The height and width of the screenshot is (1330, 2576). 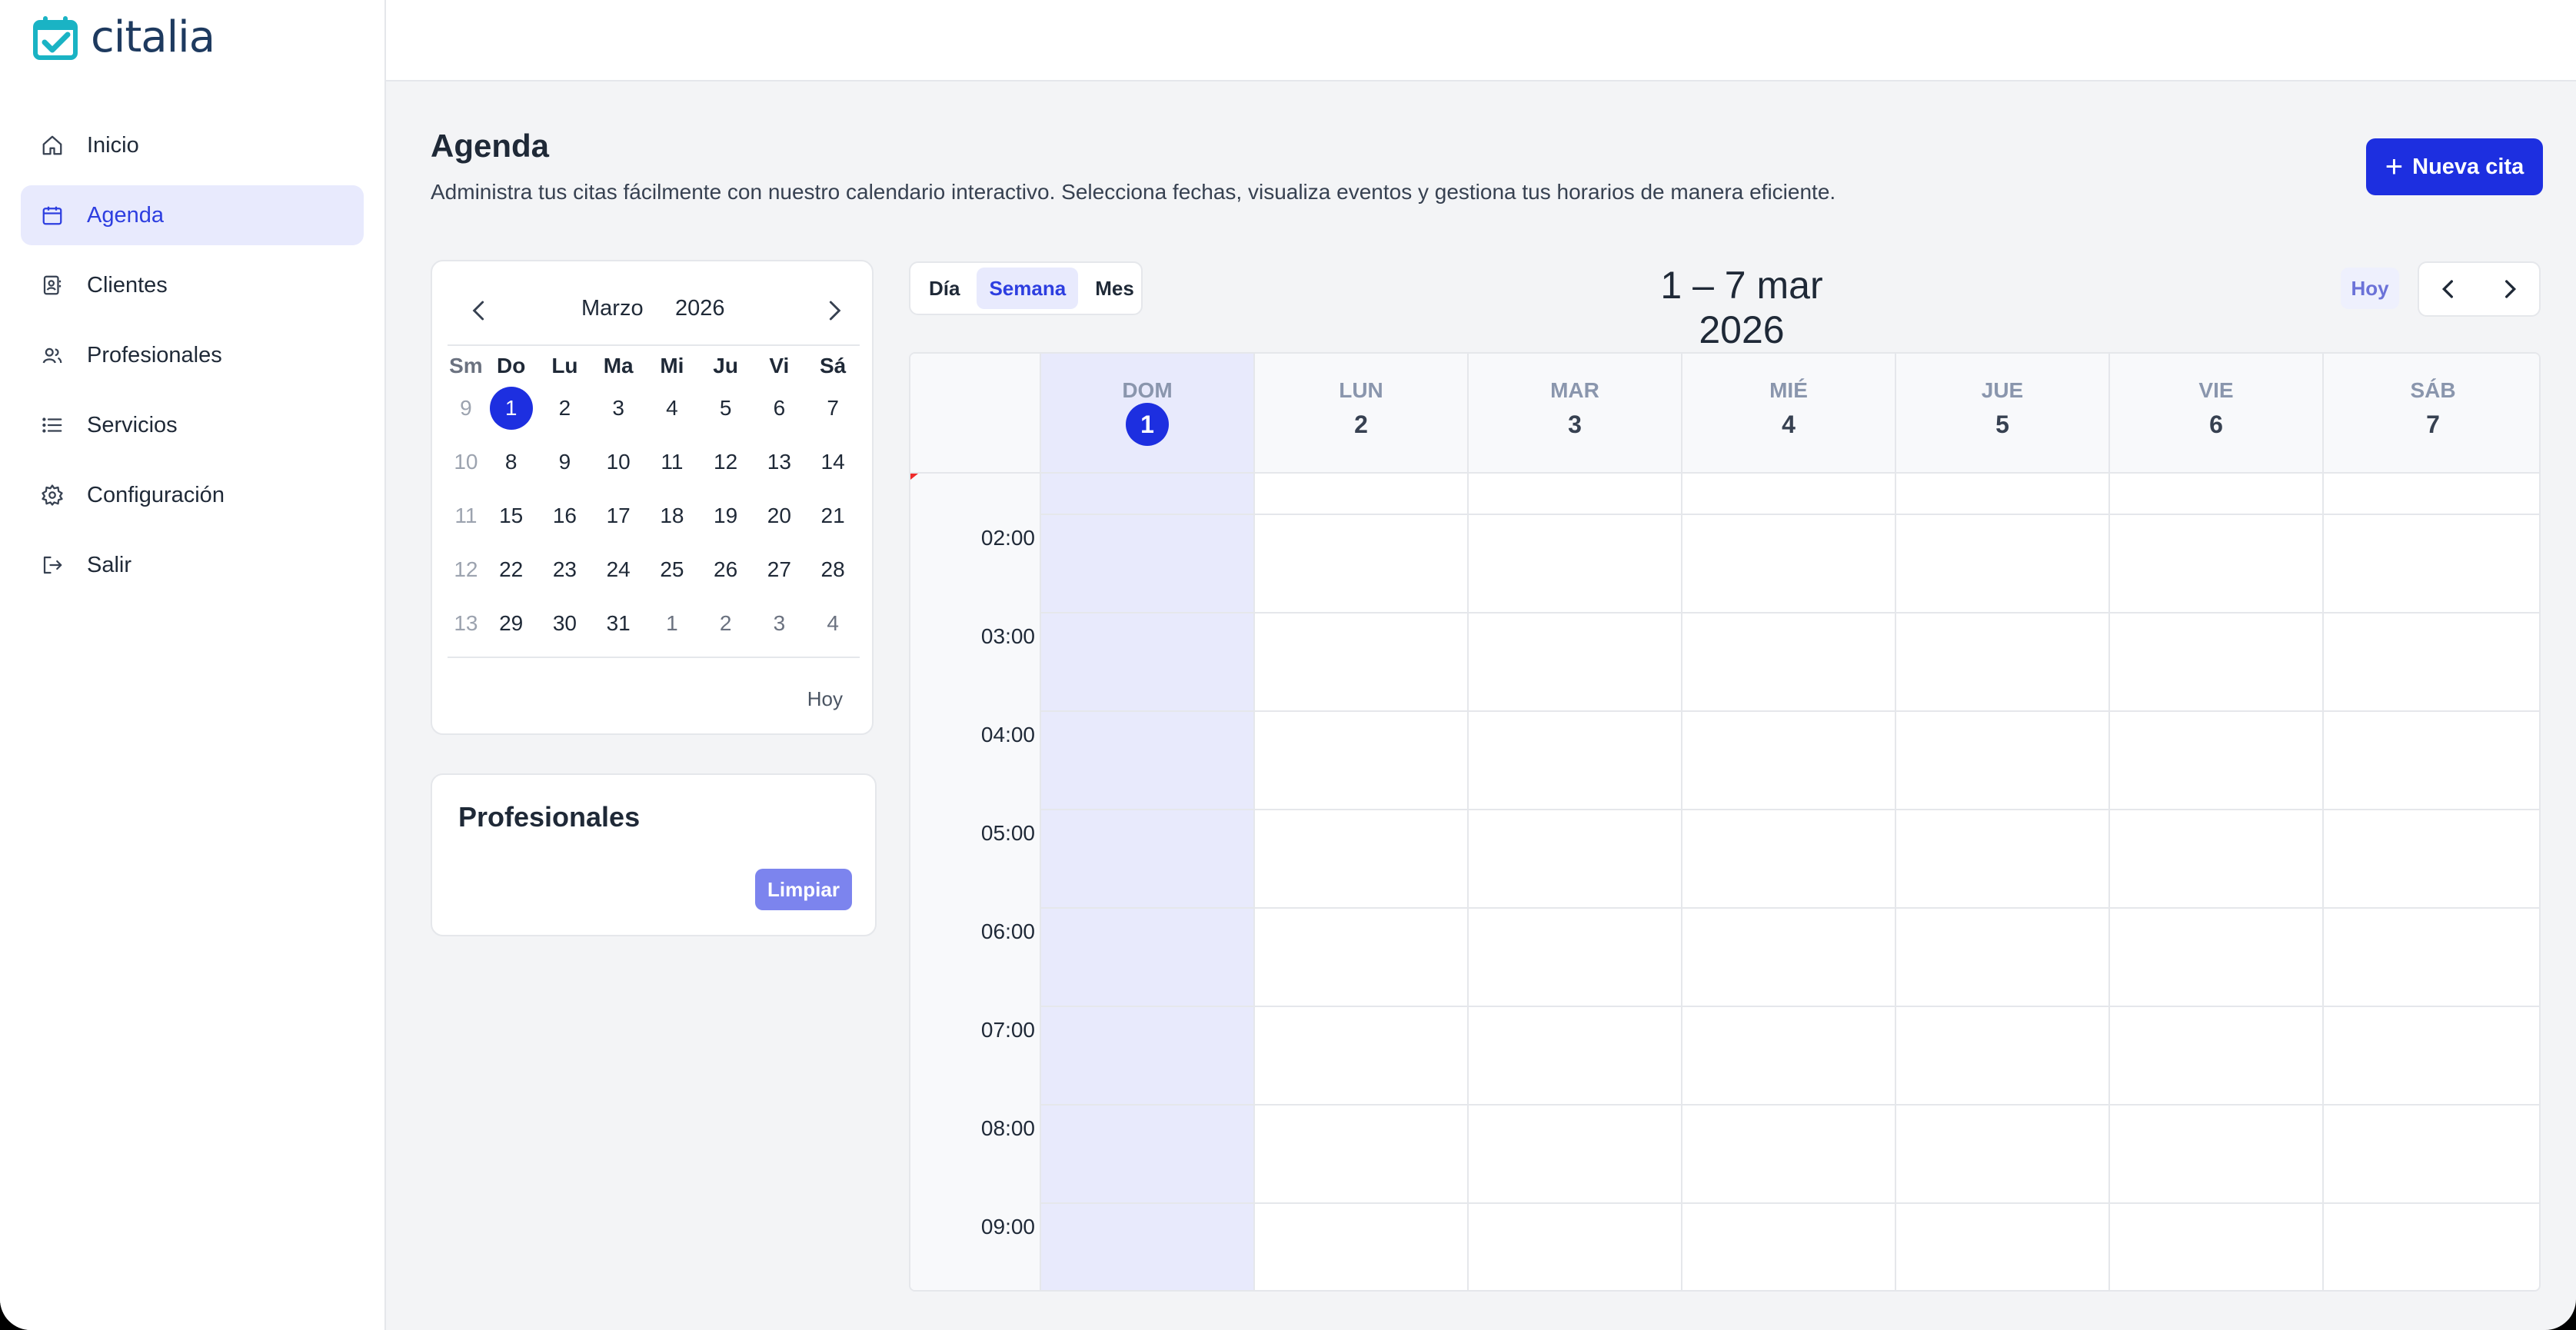 What do you see at coordinates (2217, 822) in the screenshot?
I see `day-column-vie: VIE 6` at bounding box center [2217, 822].